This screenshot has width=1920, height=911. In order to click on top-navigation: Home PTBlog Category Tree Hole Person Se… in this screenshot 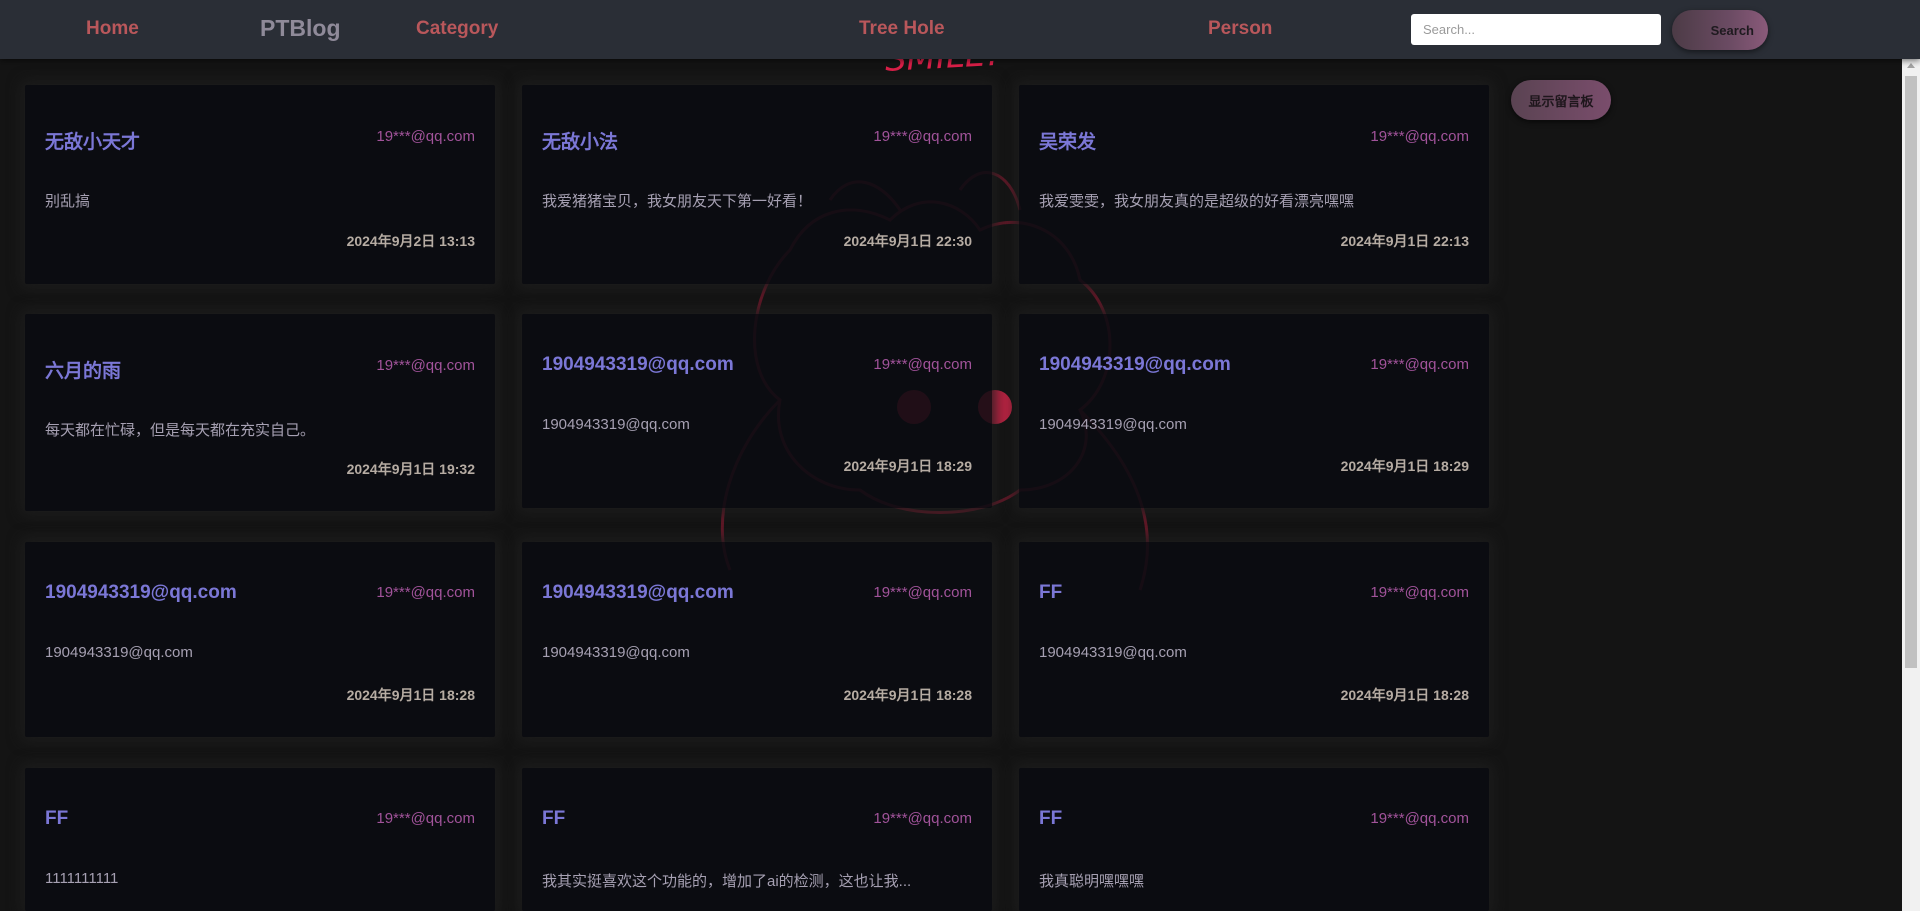, I will do `click(960, 29)`.